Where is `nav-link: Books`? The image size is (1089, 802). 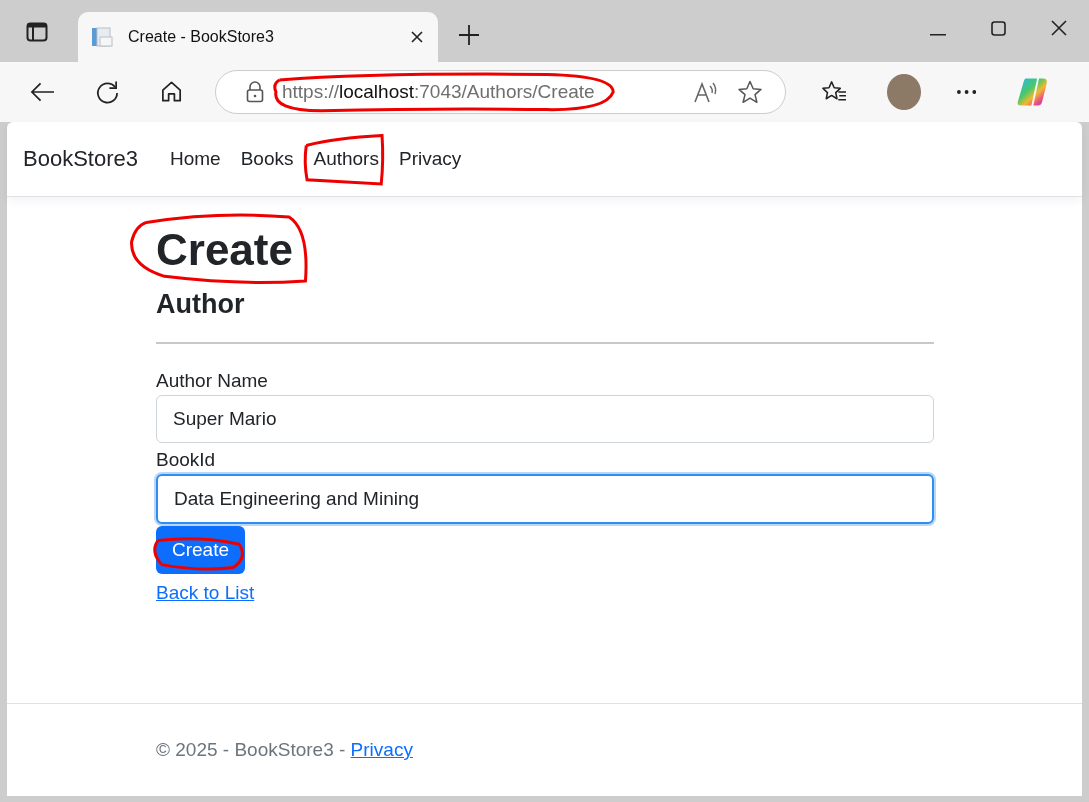
nav-link: Books is located at coordinates (267, 159).